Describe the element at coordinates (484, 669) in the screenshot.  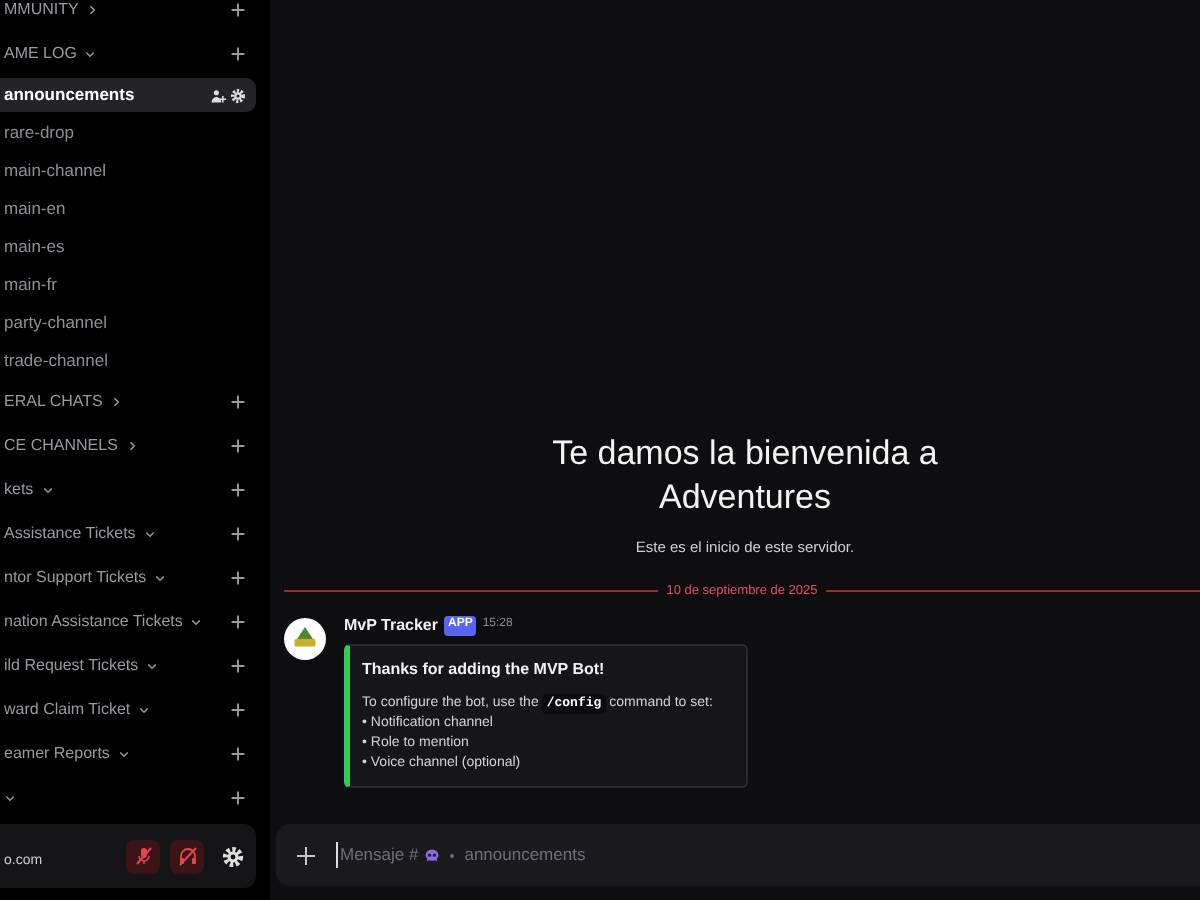
I see `embed-title: Thanks for adding the MVP Bot!` at that location.